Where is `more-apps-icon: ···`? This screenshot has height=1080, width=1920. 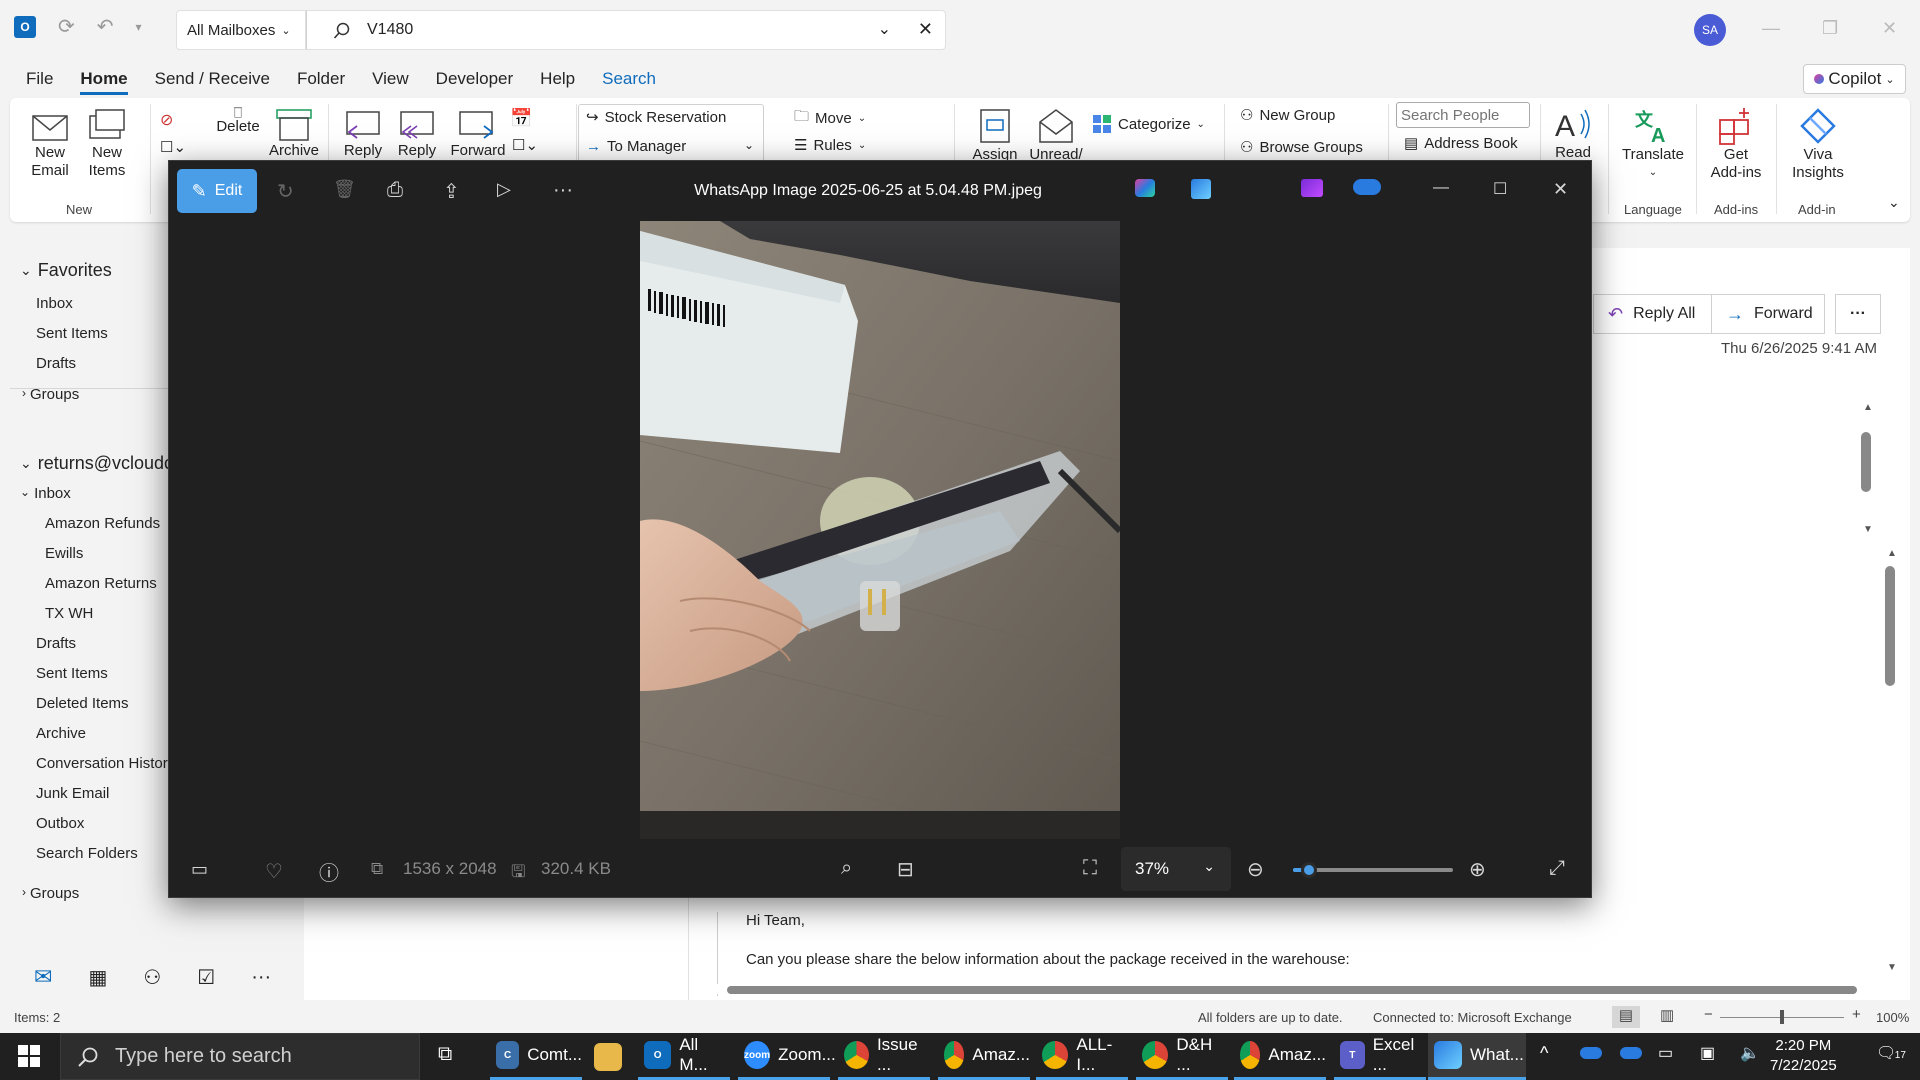 more-apps-icon: ··· is located at coordinates (261, 977).